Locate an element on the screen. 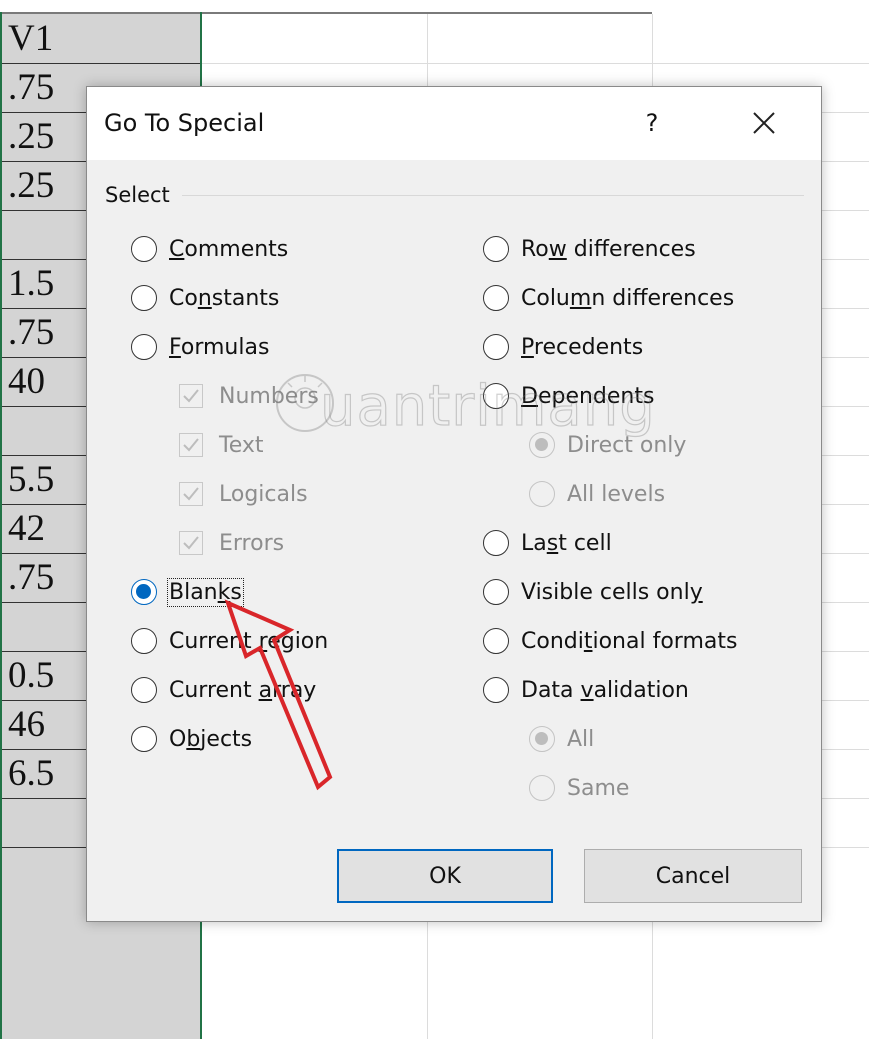  cell-value: 40 is located at coordinates (26, 381).